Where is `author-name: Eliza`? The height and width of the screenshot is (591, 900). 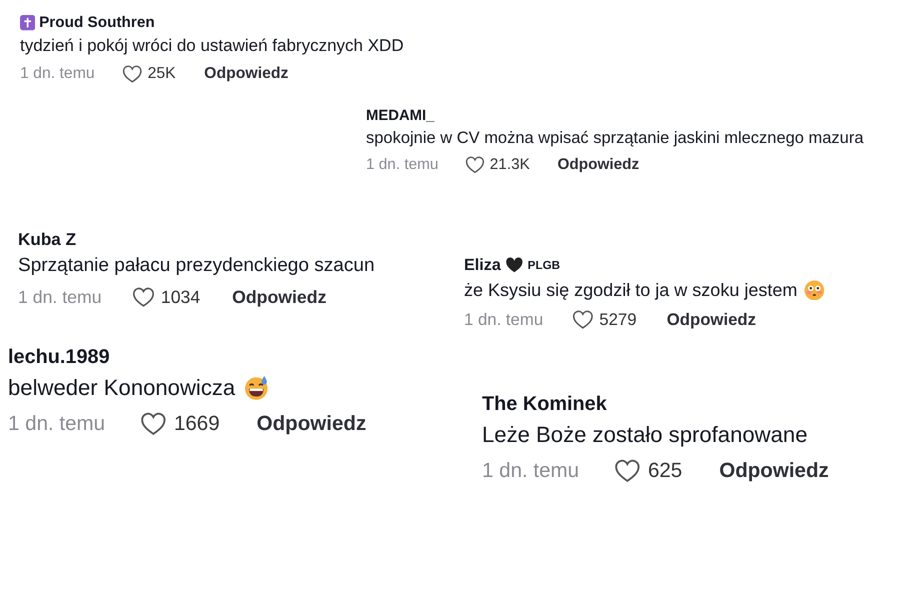
author-name: Eliza is located at coordinates (482, 265).